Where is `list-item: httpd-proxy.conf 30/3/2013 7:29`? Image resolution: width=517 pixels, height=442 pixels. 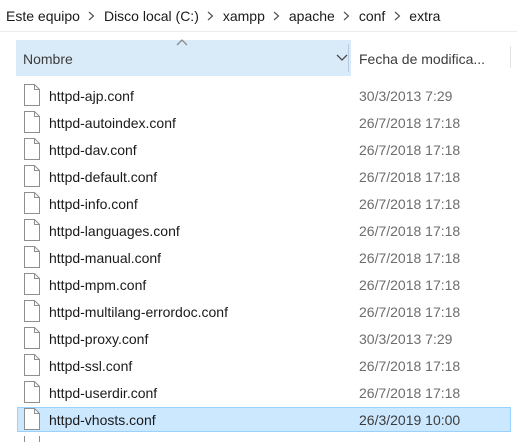 list-item: httpd-proxy.conf 30/3/2013 7:29 is located at coordinates (258, 338).